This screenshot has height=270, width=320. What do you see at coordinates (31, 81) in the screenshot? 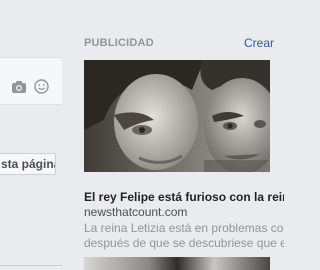
I see `composer-card` at bounding box center [31, 81].